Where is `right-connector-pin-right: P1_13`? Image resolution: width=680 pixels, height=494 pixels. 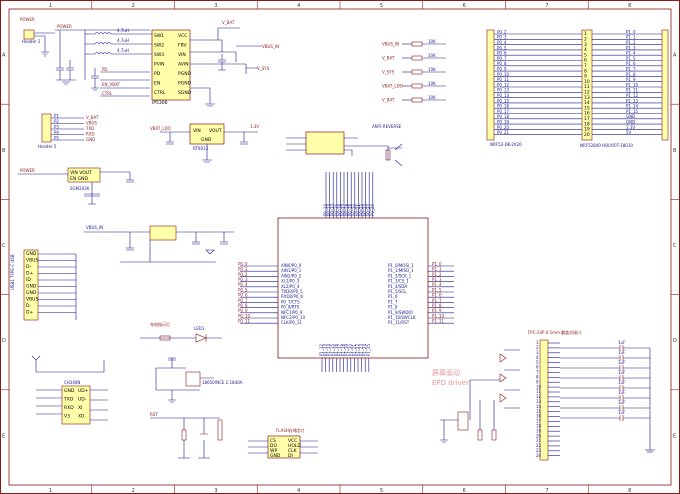 right-connector-pin-right: P1_13 is located at coordinates (632, 100).